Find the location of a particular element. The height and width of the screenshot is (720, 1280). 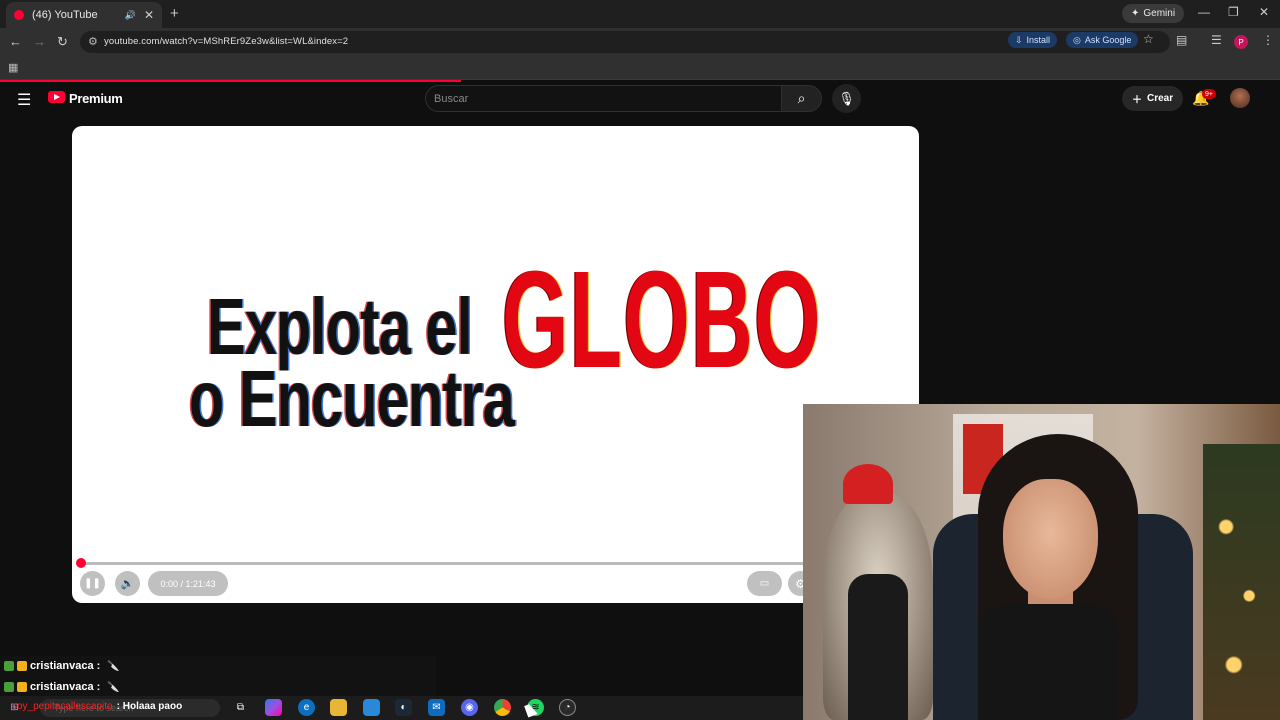

streamer-face is located at coordinates (1050, 539).